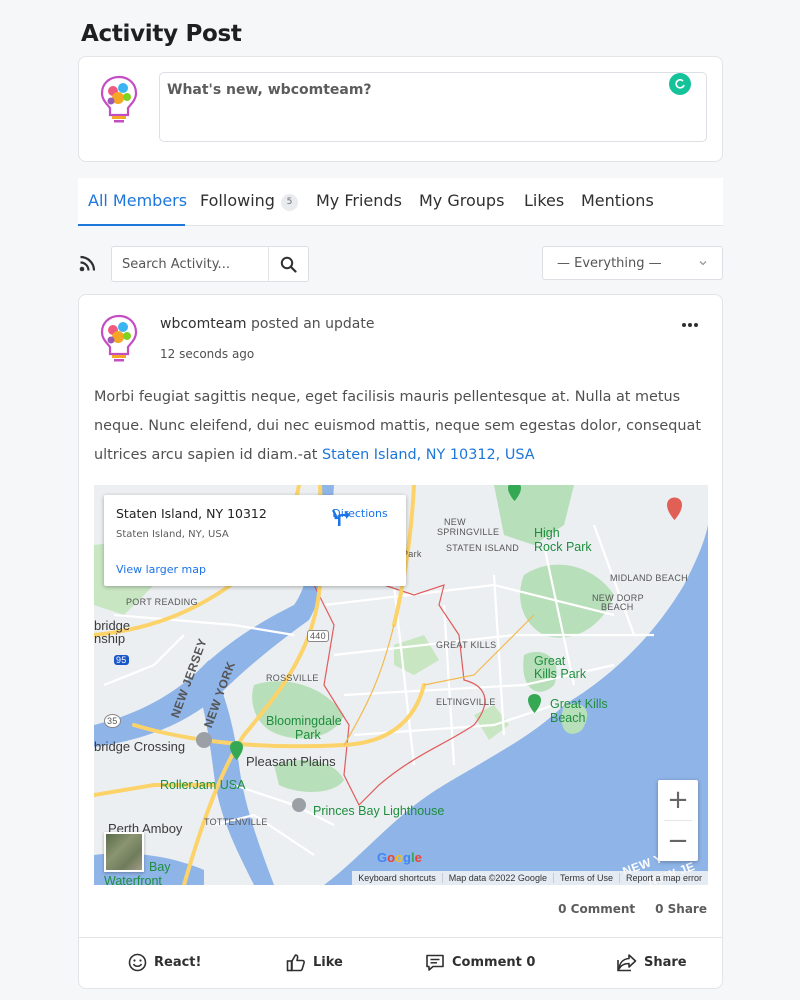  What do you see at coordinates (119, 99) in the screenshot?
I see `avatar` at bounding box center [119, 99].